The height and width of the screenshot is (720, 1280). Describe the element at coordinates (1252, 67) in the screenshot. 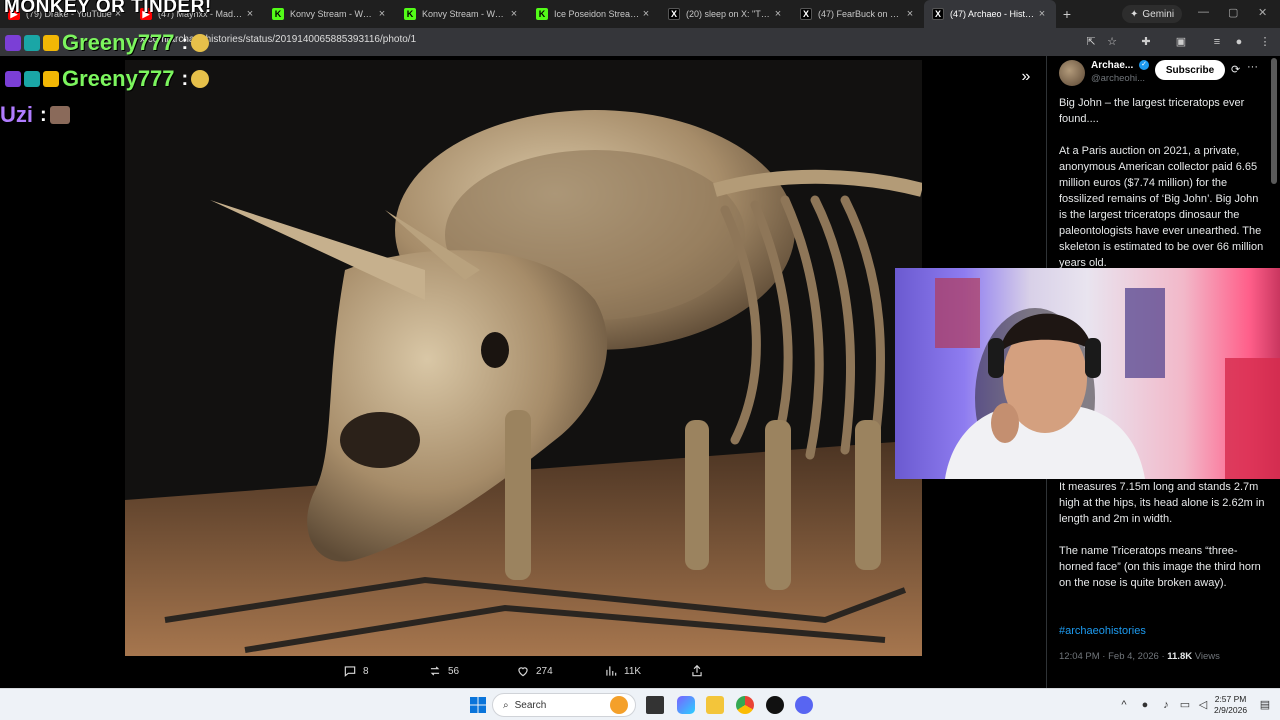

I see `more-options-icon: ···` at that location.